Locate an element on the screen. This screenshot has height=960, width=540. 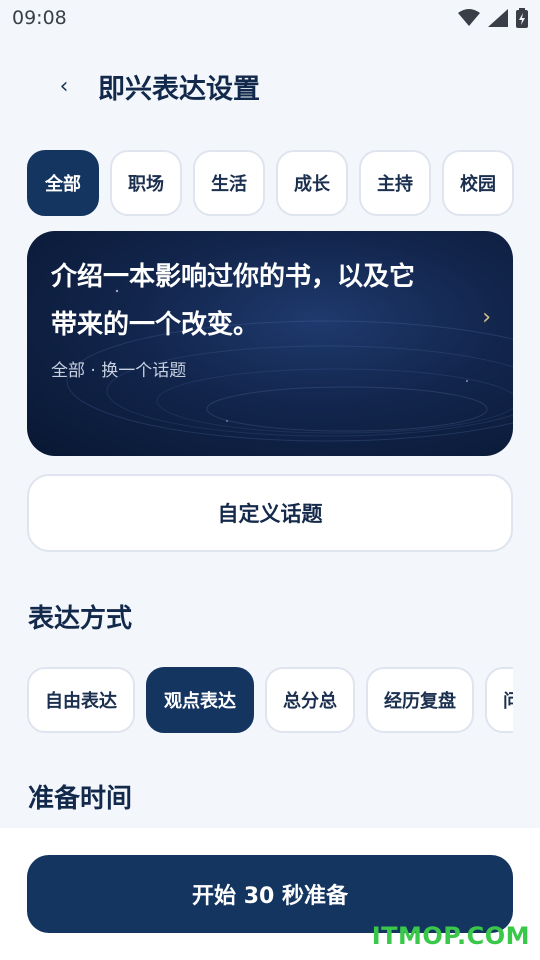
status-icons is located at coordinates (493, 18).